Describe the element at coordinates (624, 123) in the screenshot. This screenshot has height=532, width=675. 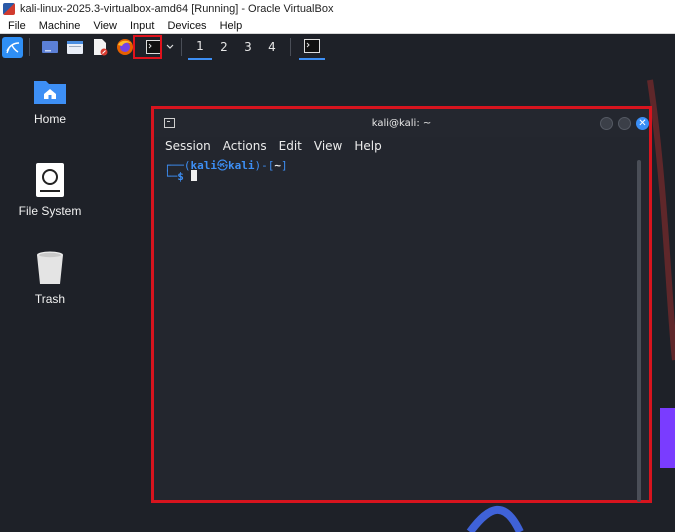
I see `maximize-button` at that location.